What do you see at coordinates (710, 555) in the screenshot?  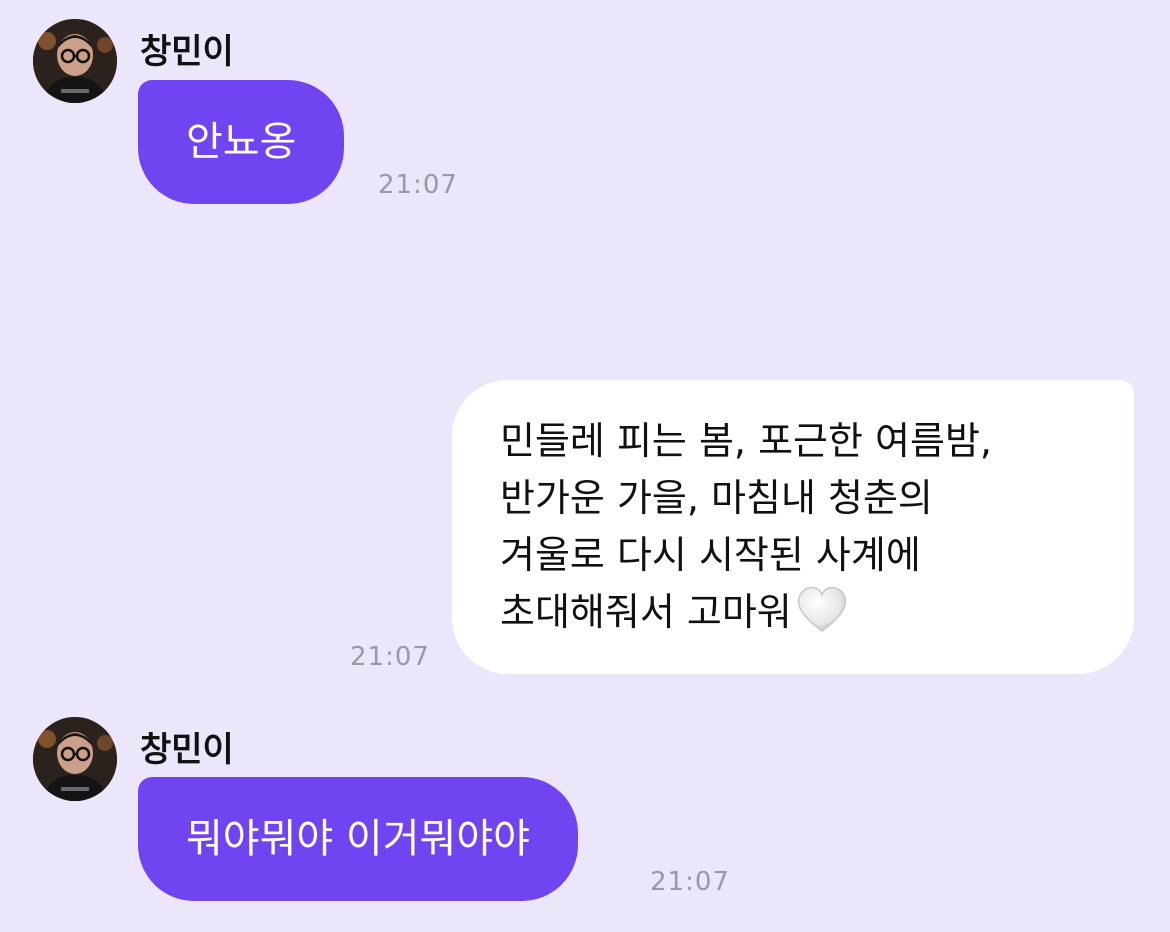 I see `message-text-line: 겨울로 다시 시작된 사계에` at bounding box center [710, 555].